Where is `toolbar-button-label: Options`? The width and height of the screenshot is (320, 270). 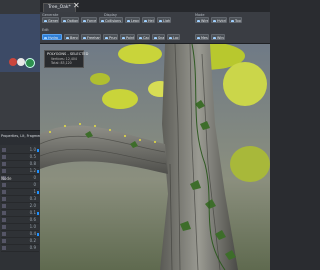
toolbar-button-label: Options is located at coordinates (73, 21).